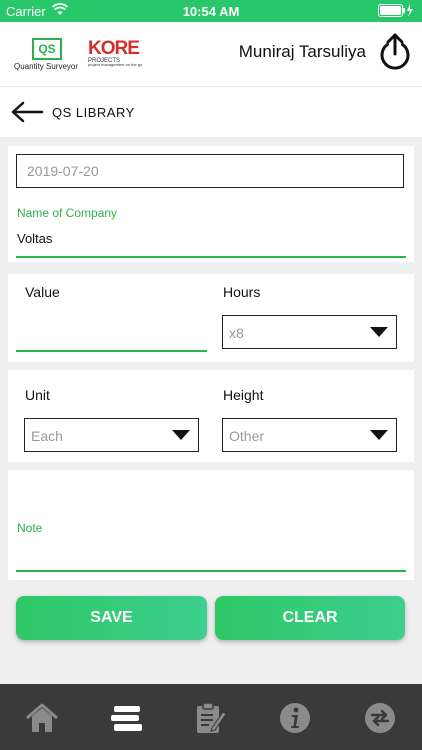 This screenshot has width=422, height=750. What do you see at coordinates (242, 292) in the screenshot?
I see `hours-label: Hours` at bounding box center [242, 292].